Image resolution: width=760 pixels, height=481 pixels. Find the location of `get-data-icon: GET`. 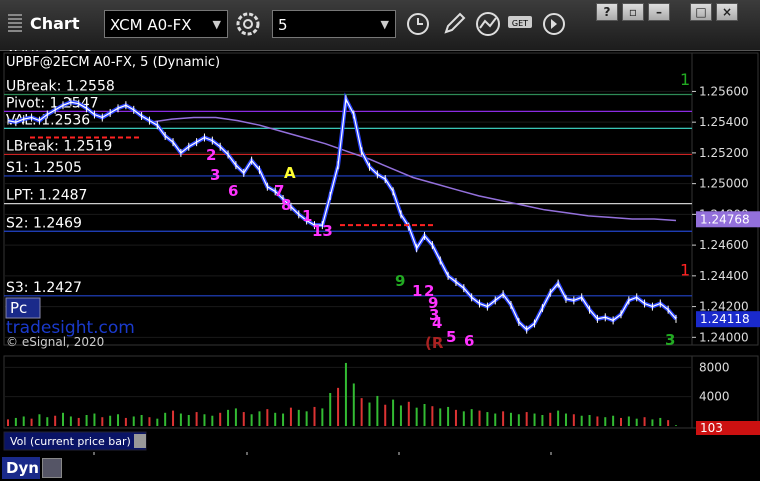

get-data-icon: GET is located at coordinates (520, 24).